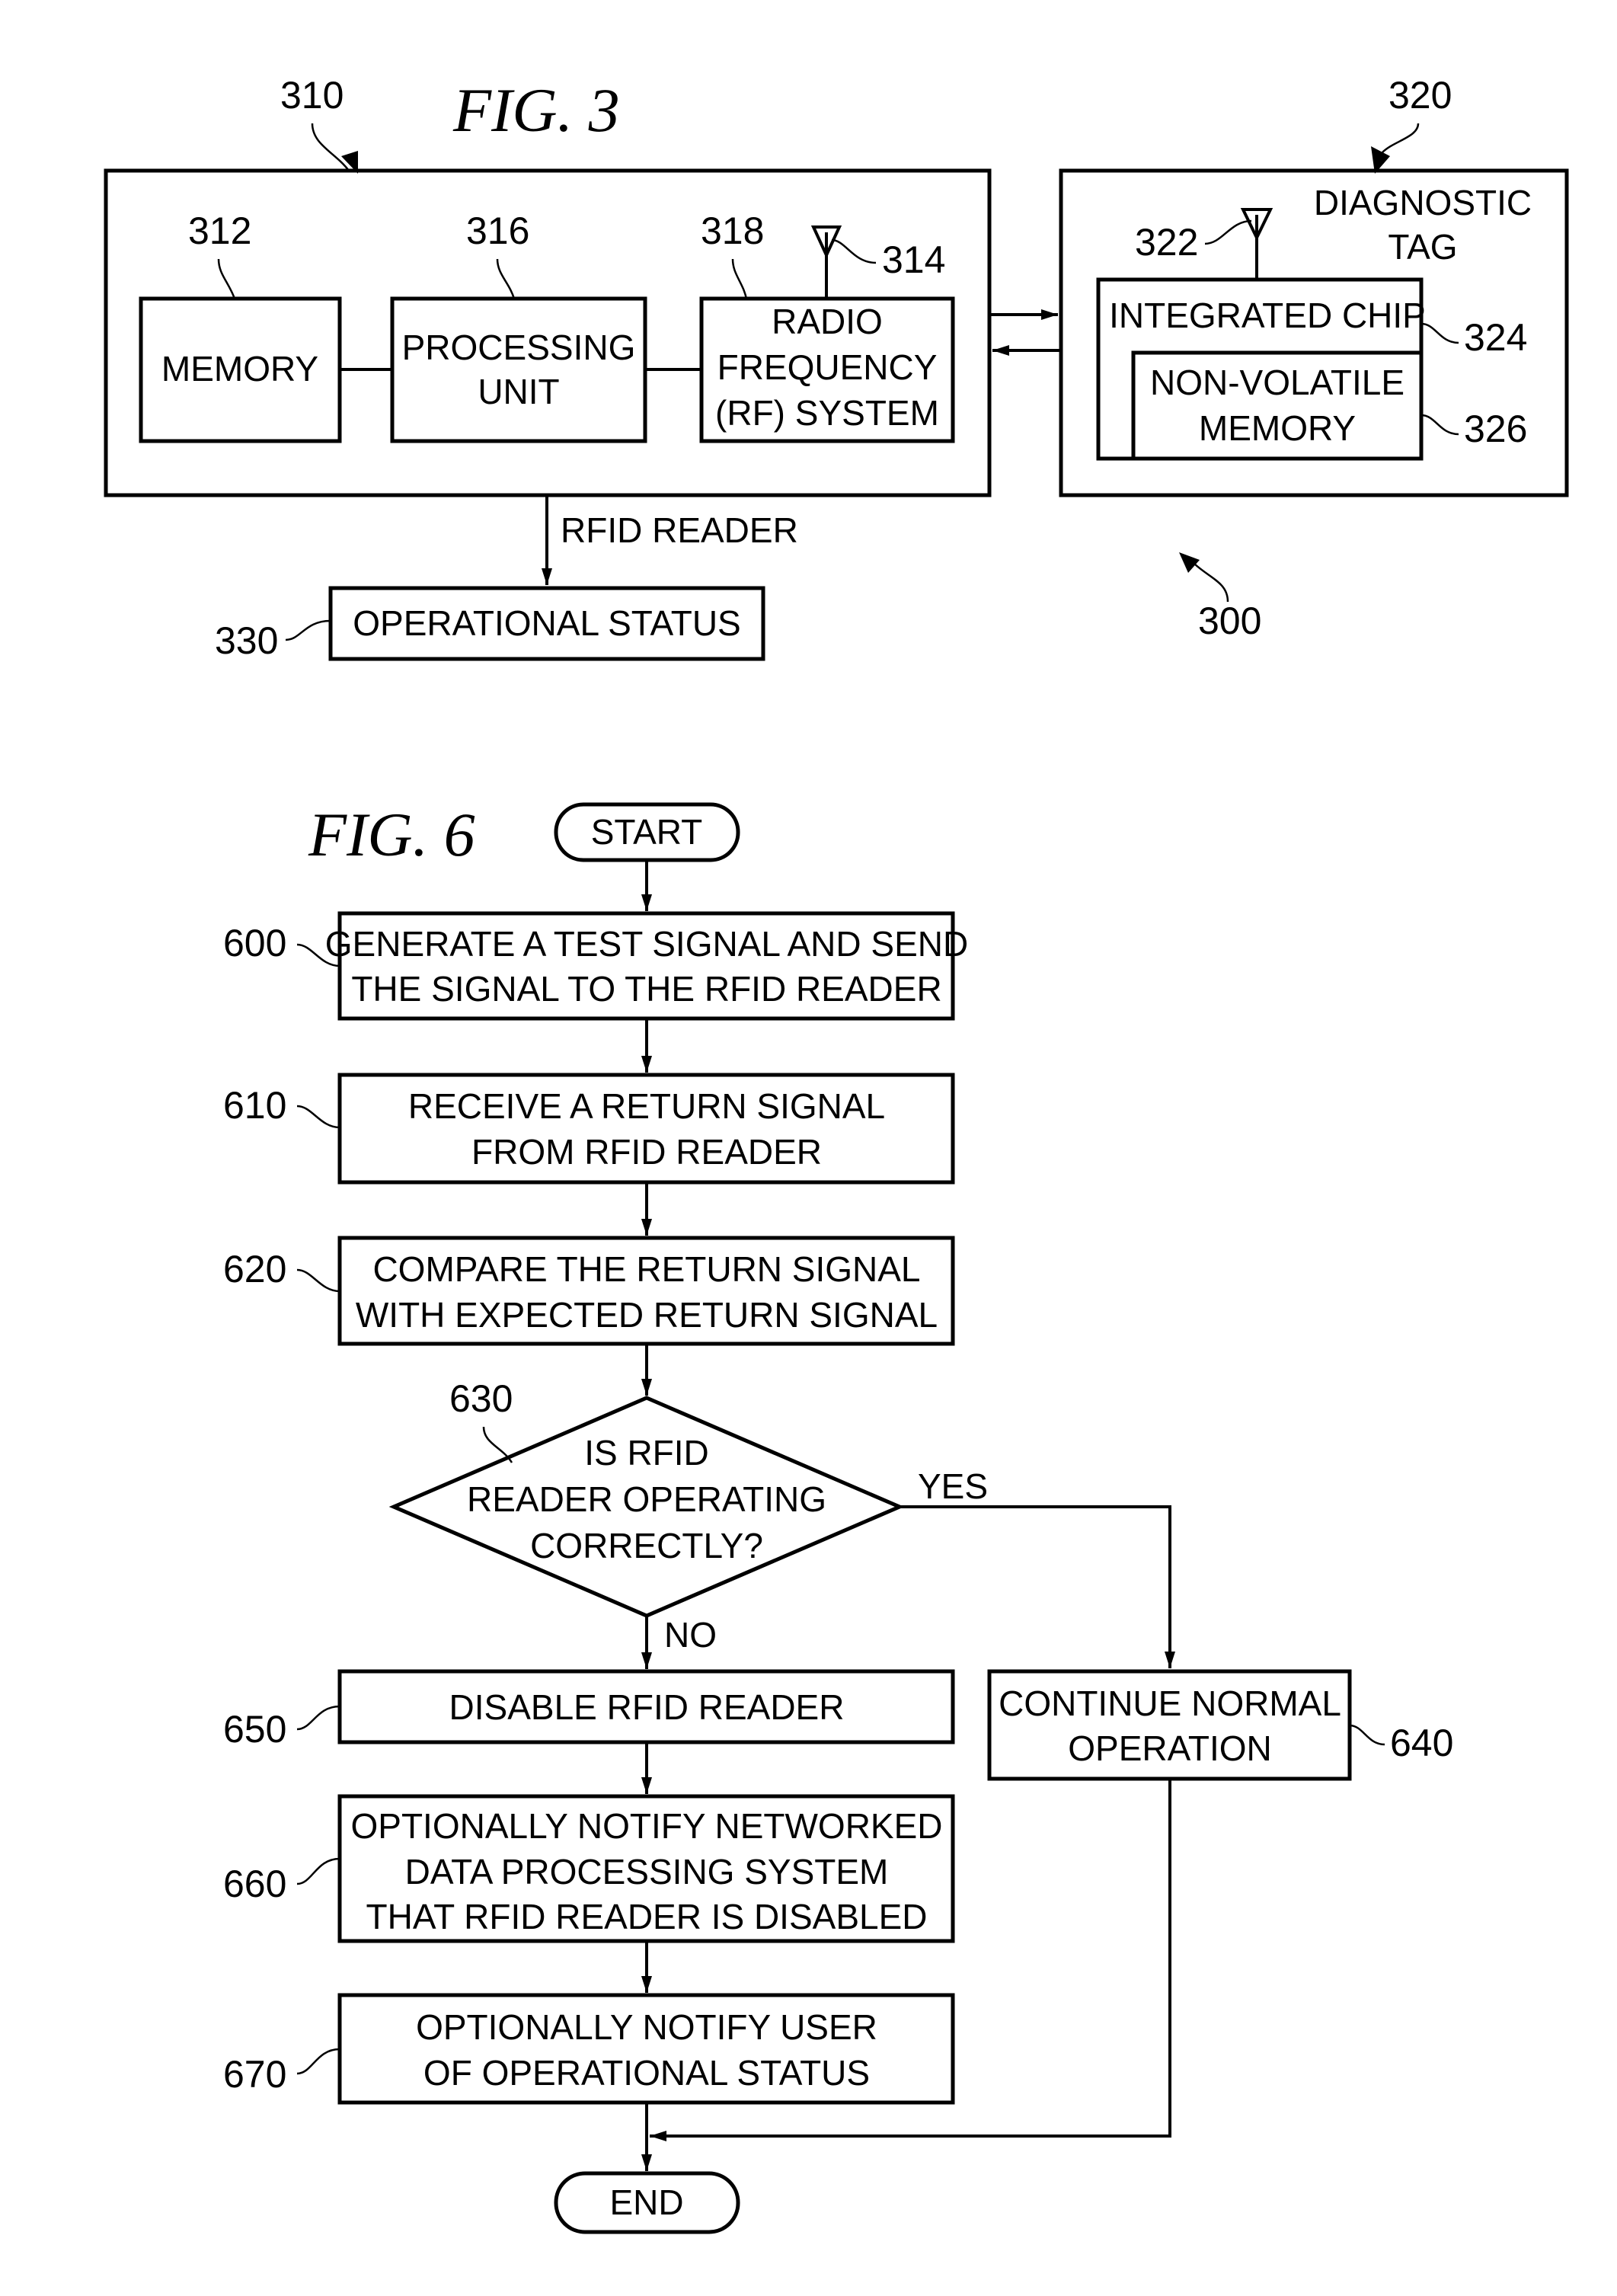 The image size is (1617, 2296). I want to click on step-640-line1: CONTINUE NORMAL, so click(1170, 1704).